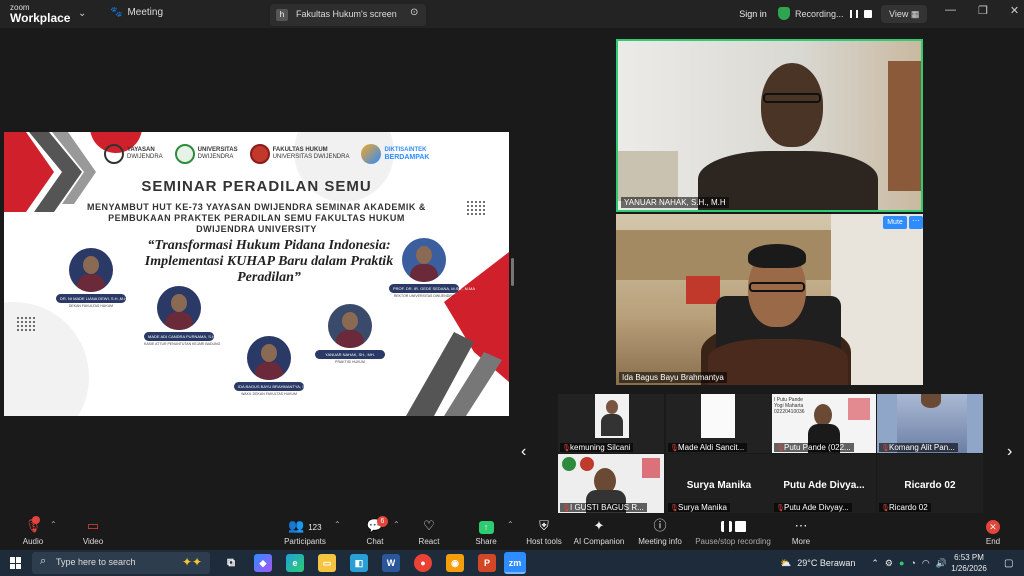 This screenshot has width=1024, height=576. Describe the element at coordinates (904, 14) in the screenshot. I see `view-button: View ▦` at that location.